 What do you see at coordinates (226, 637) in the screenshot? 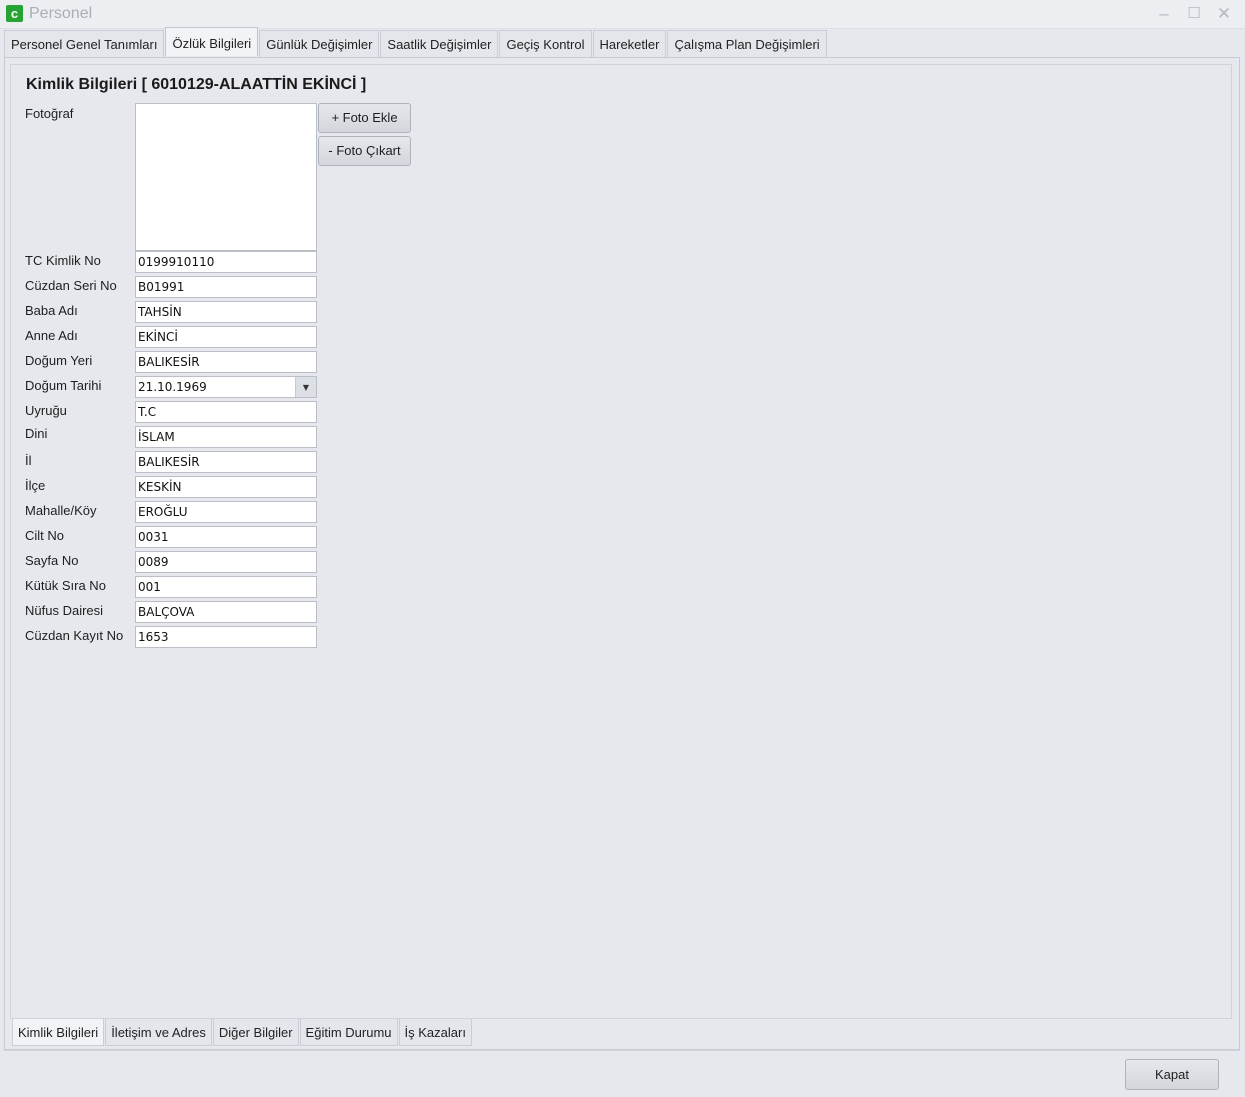
I see `cuzdan-kayit-no-field: 1653` at bounding box center [226, 637].